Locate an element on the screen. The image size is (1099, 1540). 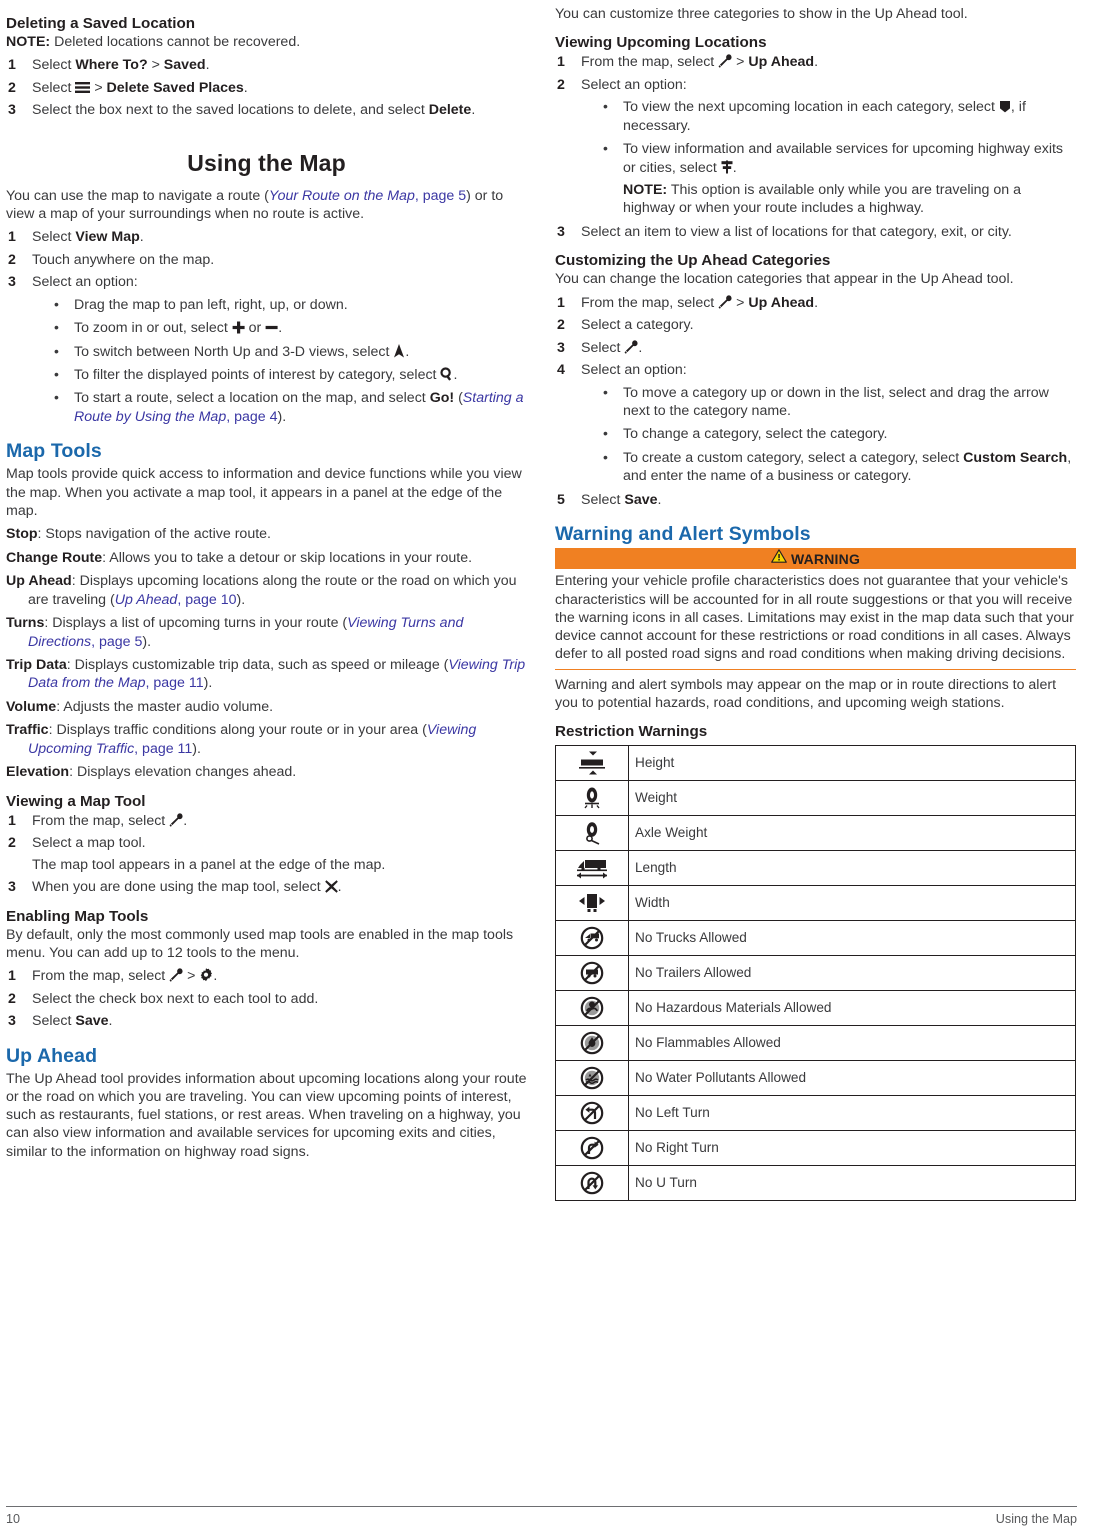
step-item: From the map, select . is located at coordinates (266, 821).